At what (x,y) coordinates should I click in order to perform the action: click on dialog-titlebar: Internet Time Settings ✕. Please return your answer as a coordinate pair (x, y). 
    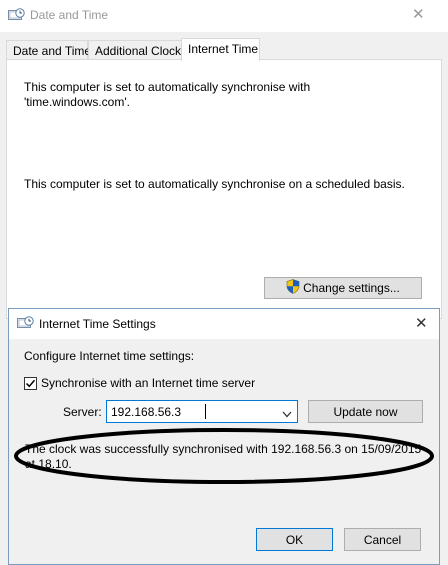
    Looking at the image, I should click on (224, 324).